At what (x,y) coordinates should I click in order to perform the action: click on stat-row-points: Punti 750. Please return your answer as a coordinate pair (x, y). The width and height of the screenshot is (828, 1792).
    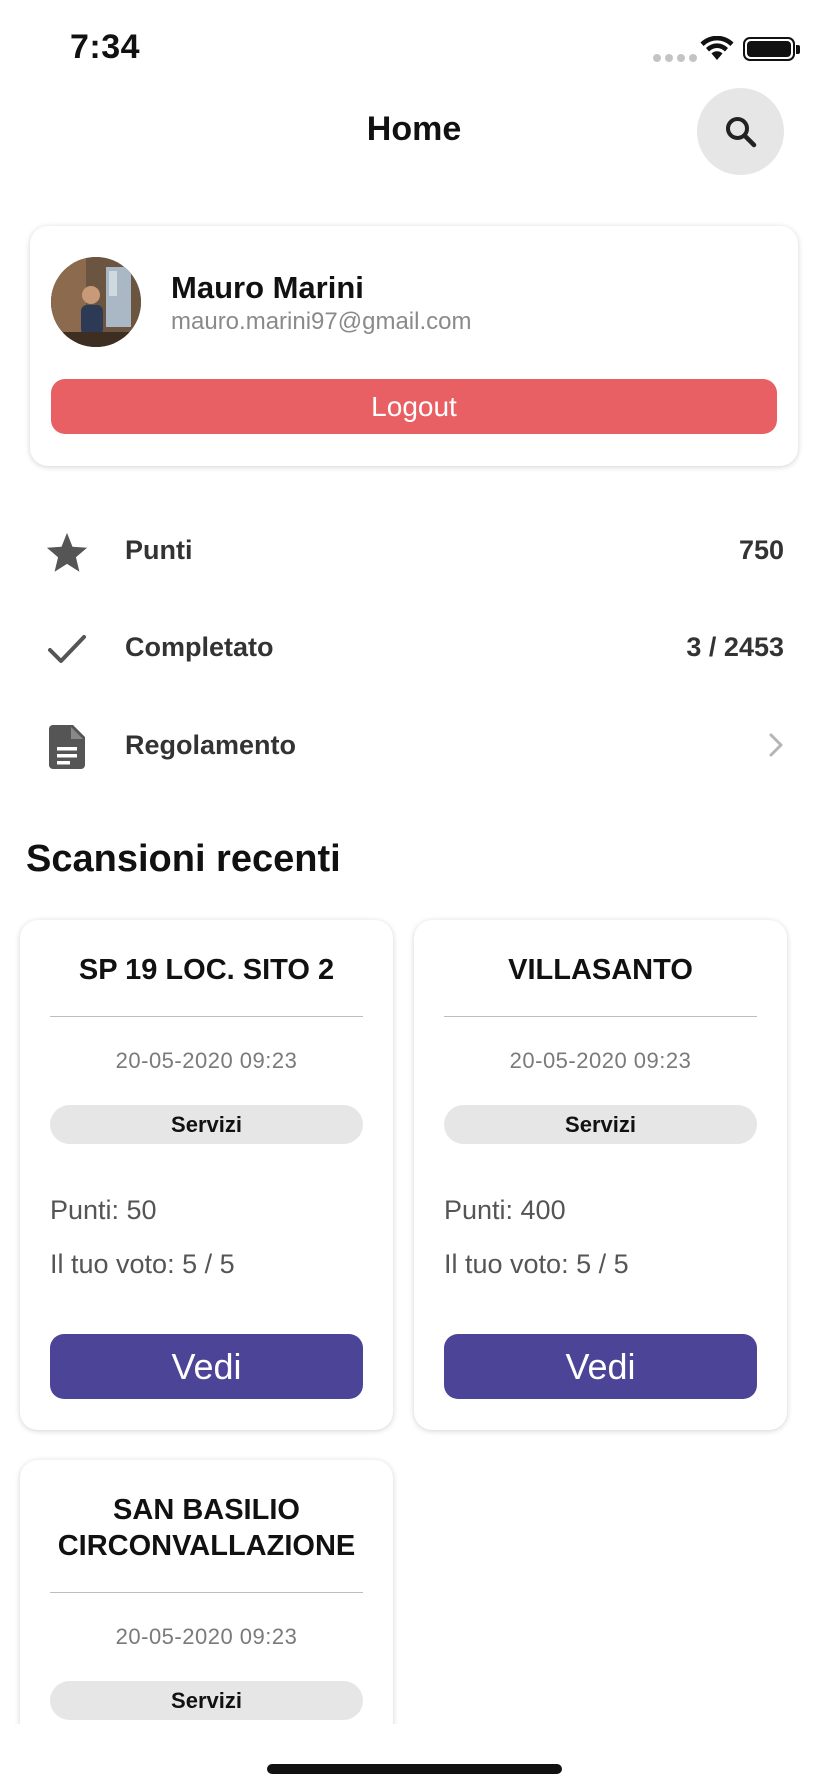
    Looking at the image, I should click on (414, 551).